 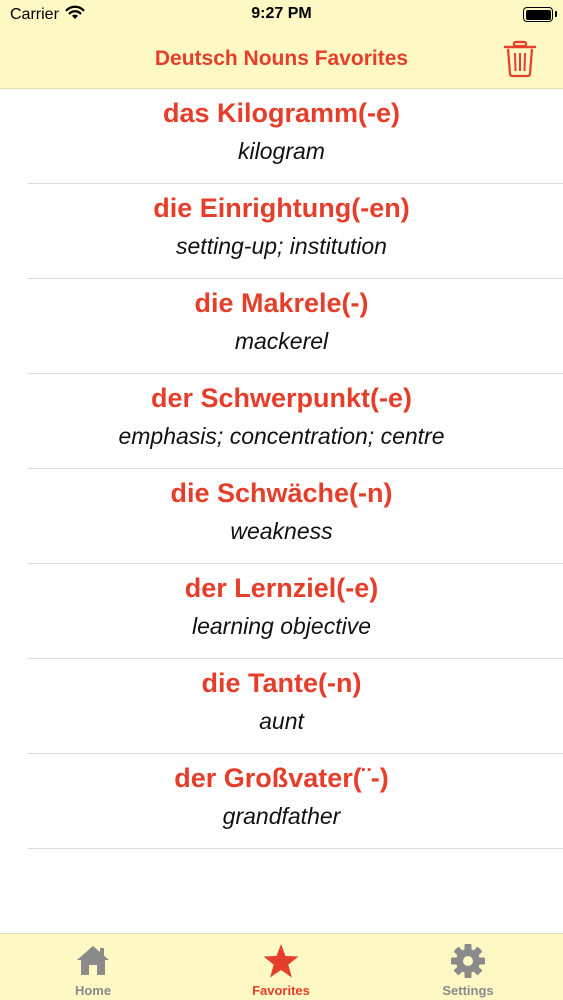 What do you see at coordinates (281, 990) in the screenshot?
I see `tab-favorites-label: Favorites` at bounding box center [281, 990].